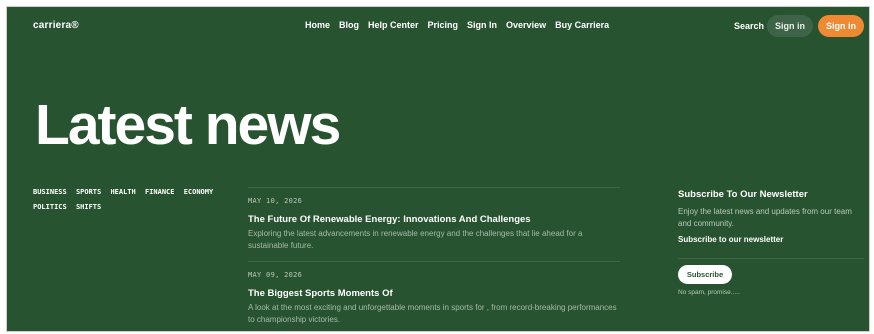 This screenshot has width=874, height=334. Describe the element at coordinates (841, 26) in the screenshot. I see `sign-in-primary-button: Sign in` at that location.